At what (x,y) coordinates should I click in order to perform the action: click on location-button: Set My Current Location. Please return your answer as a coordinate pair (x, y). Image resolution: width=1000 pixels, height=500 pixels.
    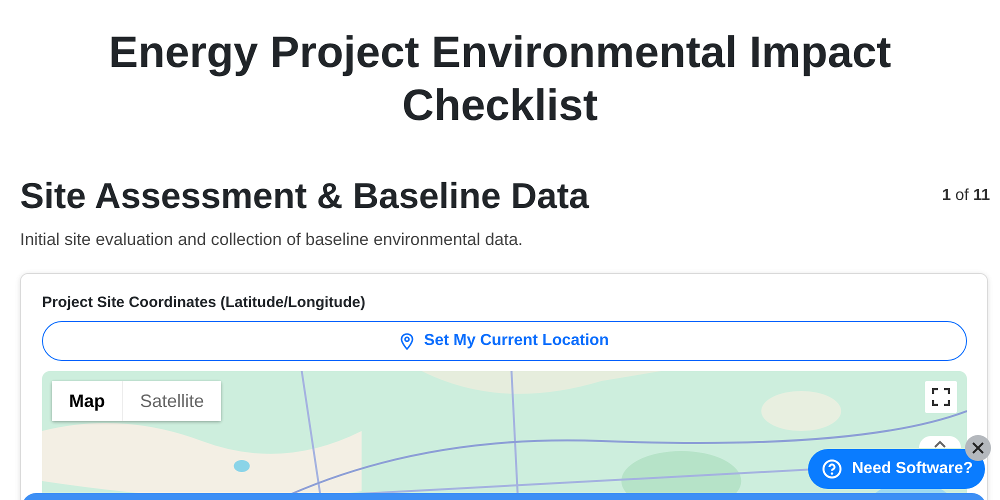
    Looking at the image, I should click on (504, 341).